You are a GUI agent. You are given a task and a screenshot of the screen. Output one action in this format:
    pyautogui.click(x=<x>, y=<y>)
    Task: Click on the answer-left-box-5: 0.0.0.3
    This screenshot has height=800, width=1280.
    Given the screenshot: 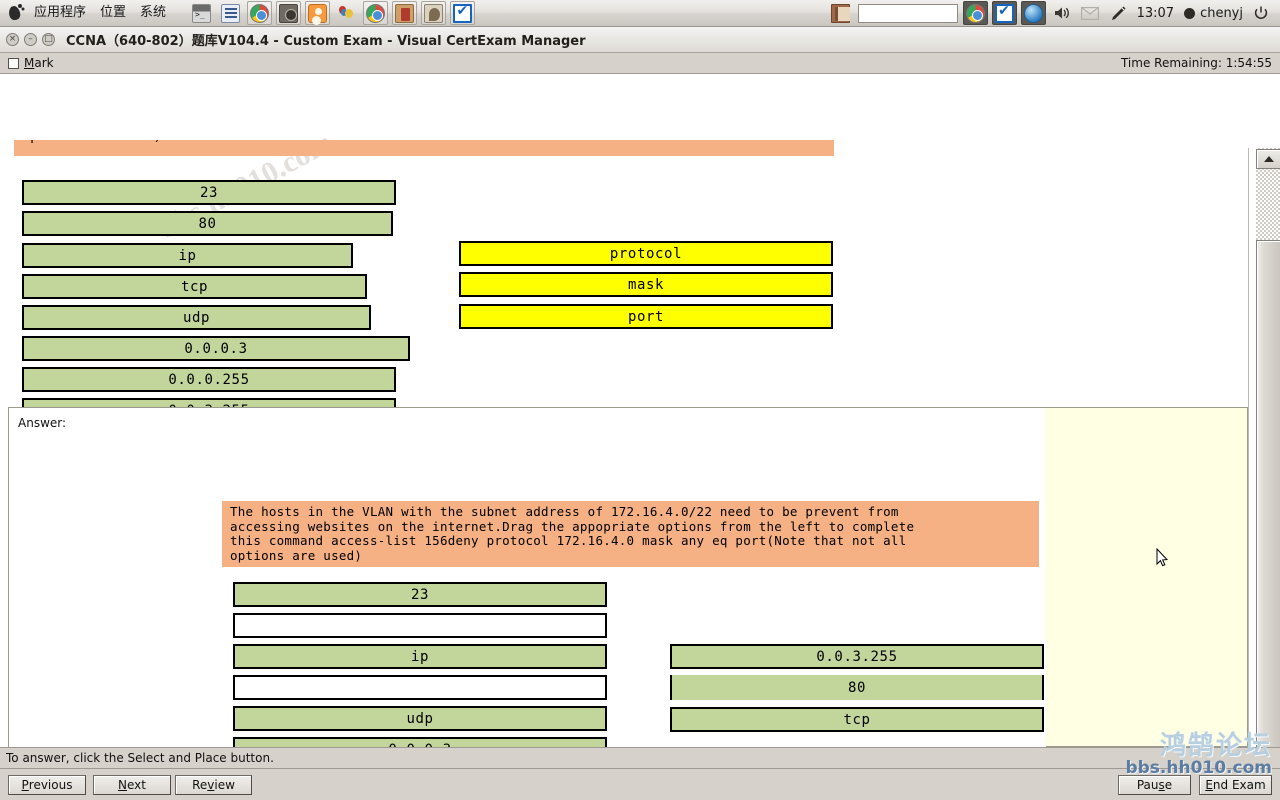 What is the action you would take?
    pyautogui.click(x=420, y=742)
    